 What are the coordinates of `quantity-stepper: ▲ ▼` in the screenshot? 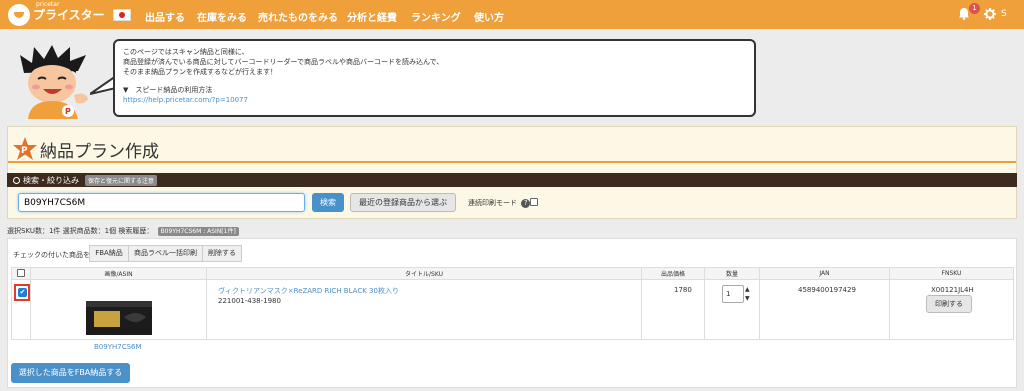 It's located at (747, 294).